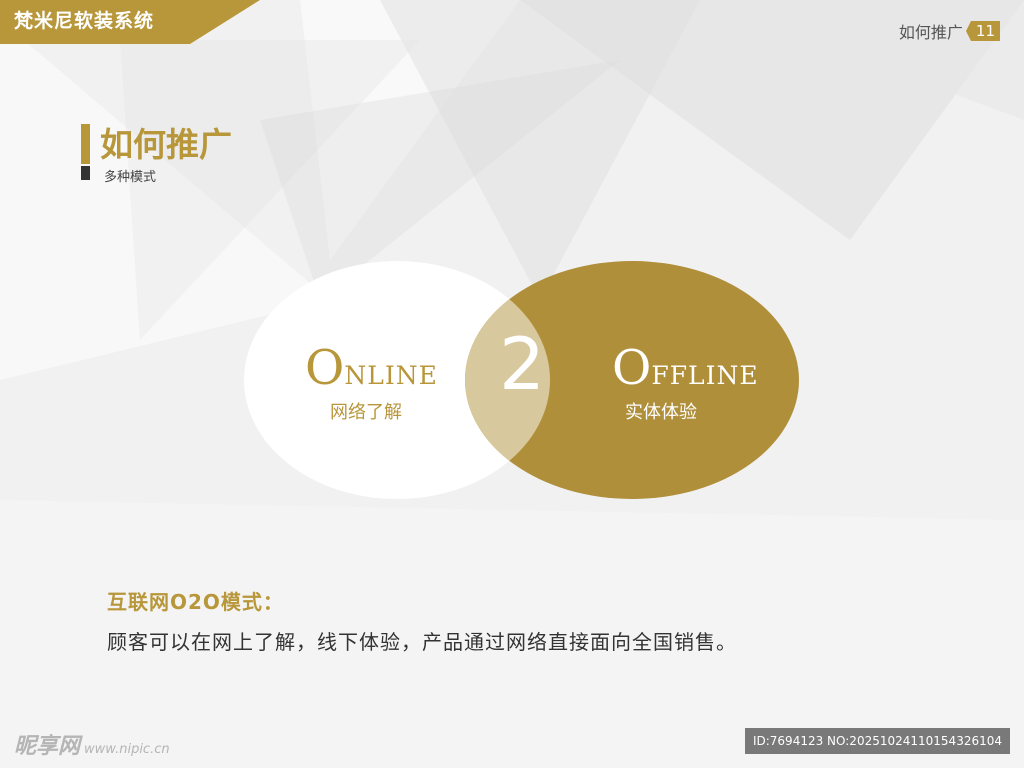 Image resolution: width=1024 pixels, height=768 pixels. Describe the element at coordinates (325, 368) in the screenshot. I see `online-title-cap: O` at that location.